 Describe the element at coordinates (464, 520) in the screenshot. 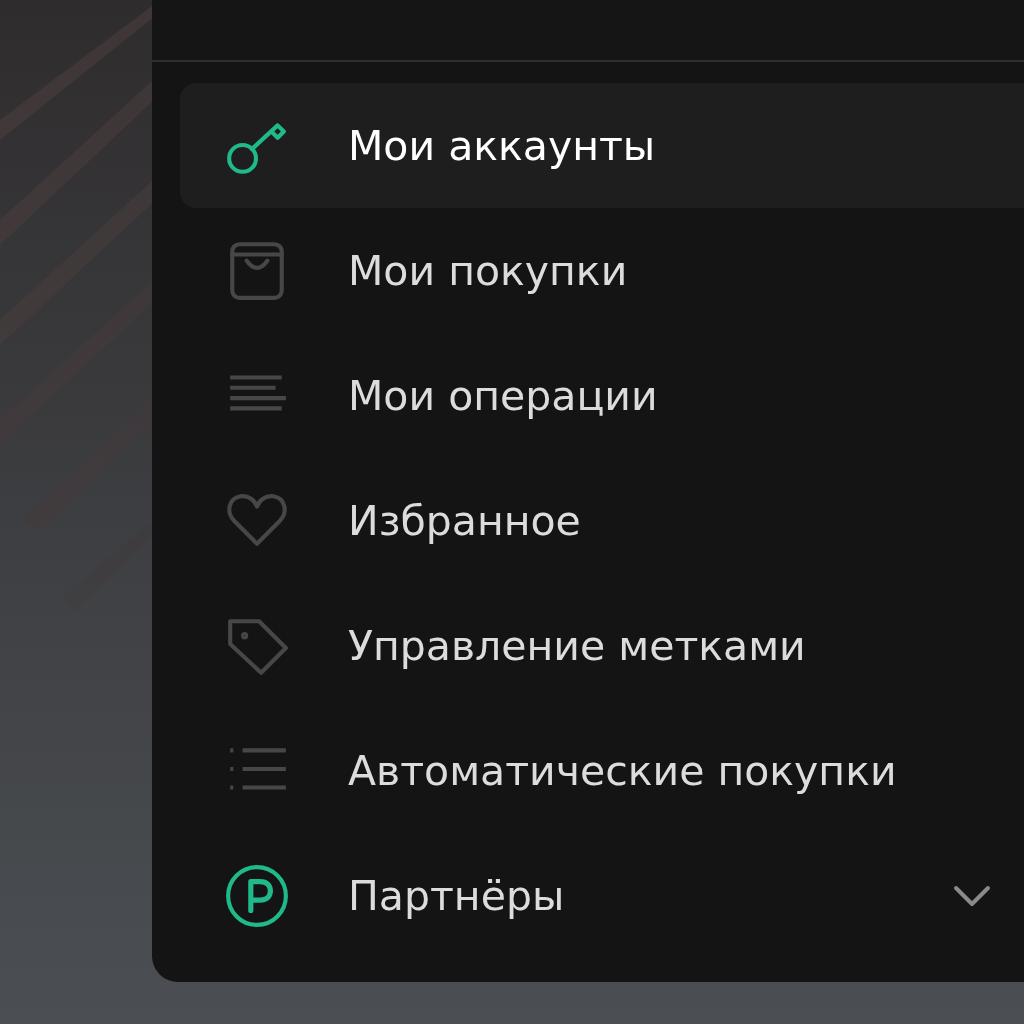

I see `menu-item-label: Избранное` at that location.